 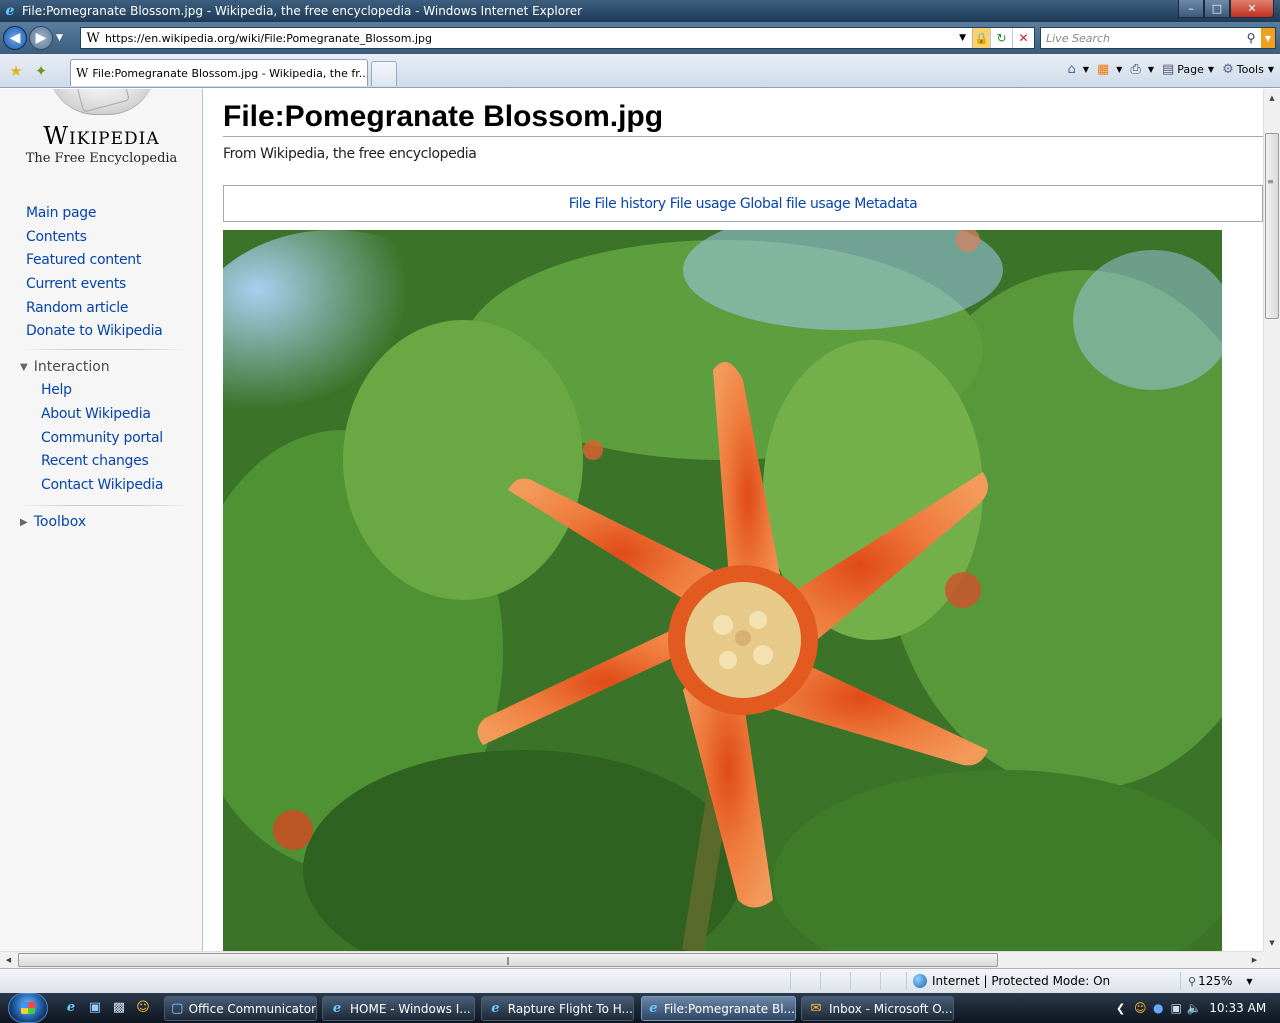 I want to click on minimize-button: –, so click(x=1191, y=9).